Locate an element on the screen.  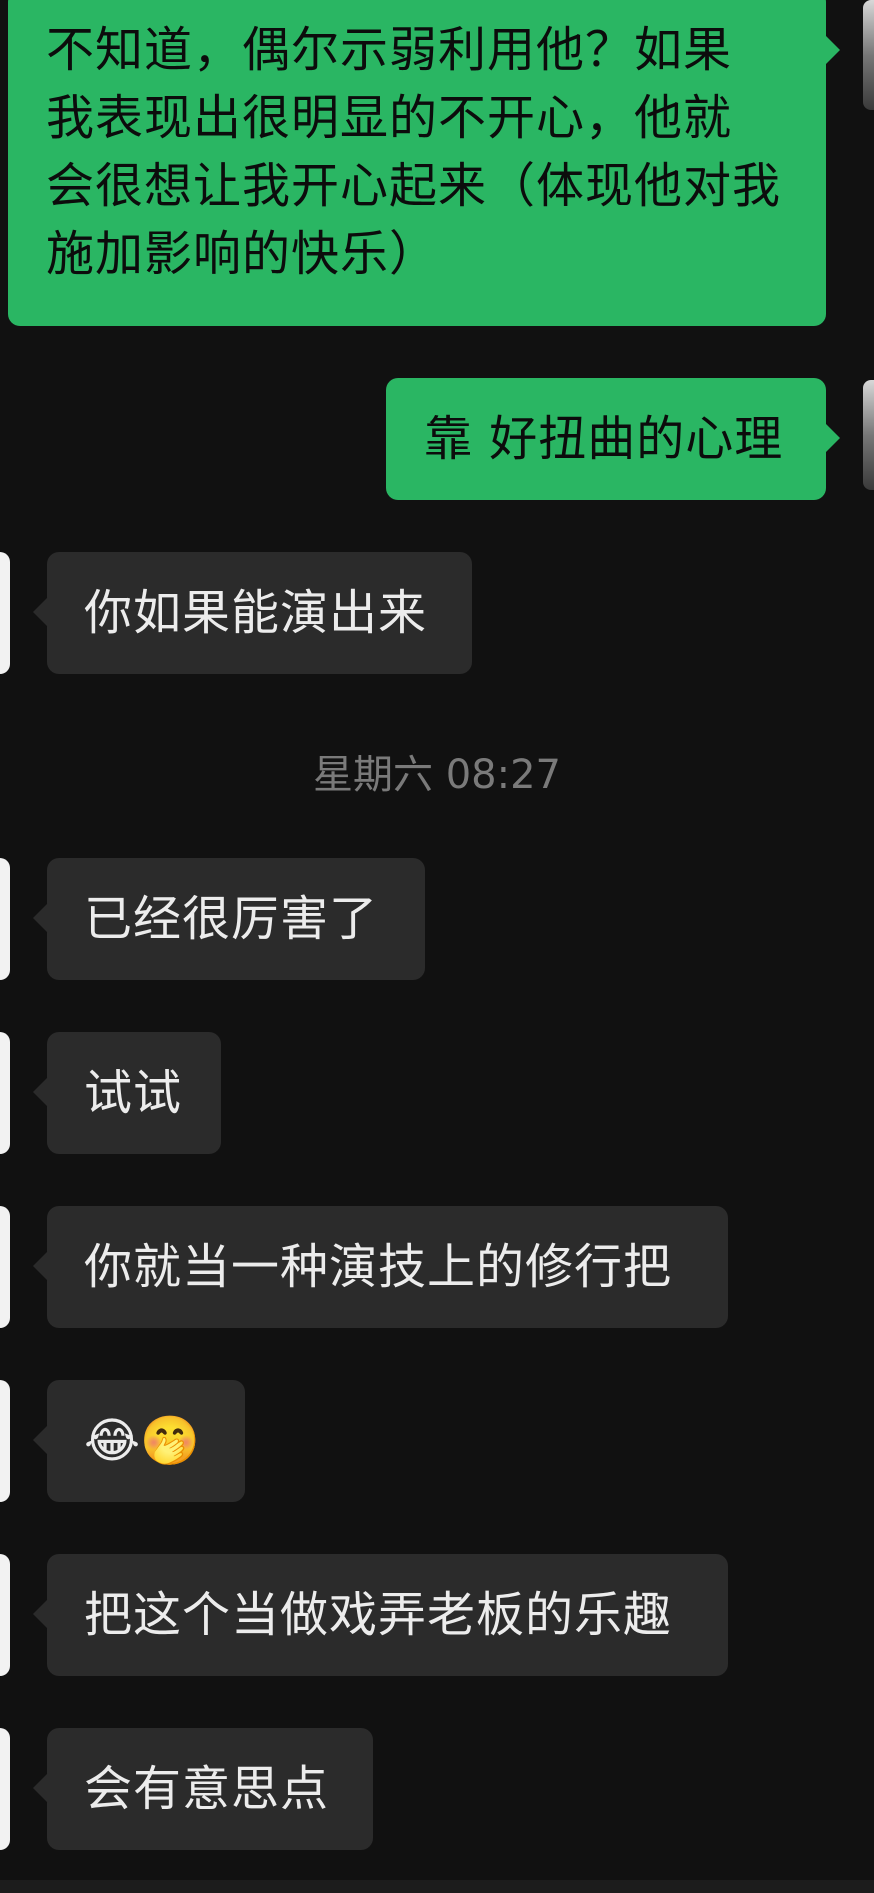
message-bubble-incoming: 会有意思点 is located at coordinates (203, 1789).